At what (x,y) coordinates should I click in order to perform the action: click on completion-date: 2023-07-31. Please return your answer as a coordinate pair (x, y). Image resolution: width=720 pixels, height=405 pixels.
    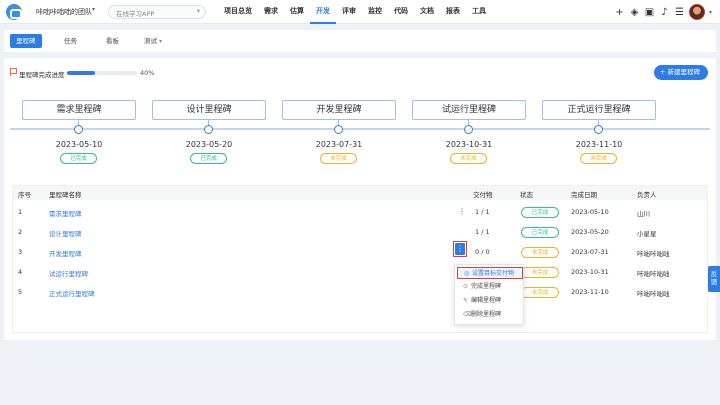
    Looking at the image, I should click on (590, 252).